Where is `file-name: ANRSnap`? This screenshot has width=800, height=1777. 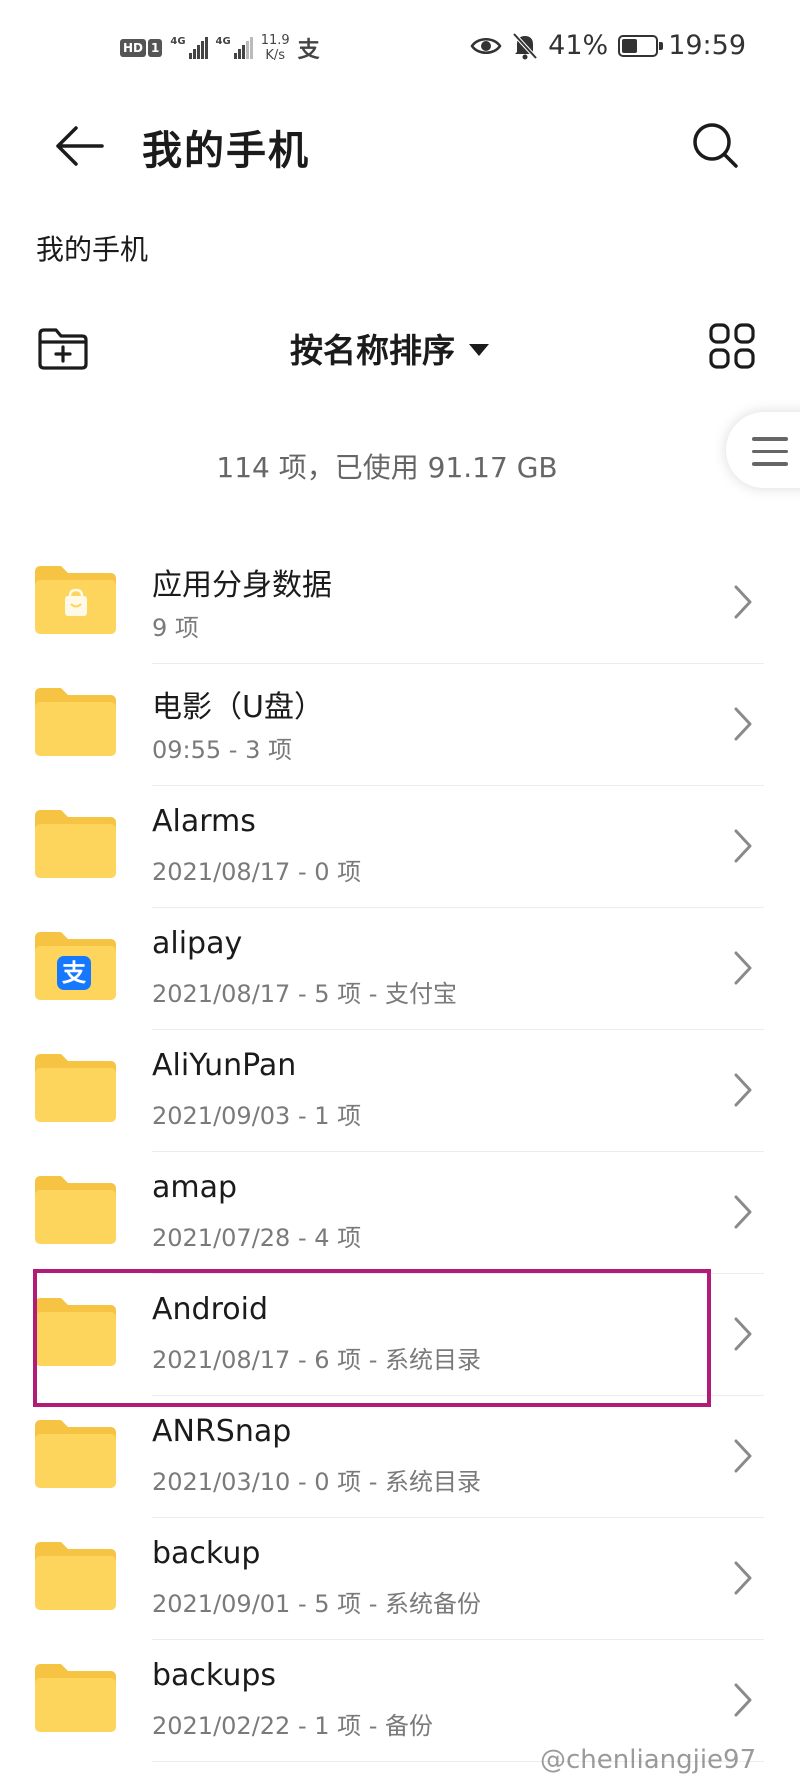 file-name: ANRSnap is located at coordinates (222, 1431).